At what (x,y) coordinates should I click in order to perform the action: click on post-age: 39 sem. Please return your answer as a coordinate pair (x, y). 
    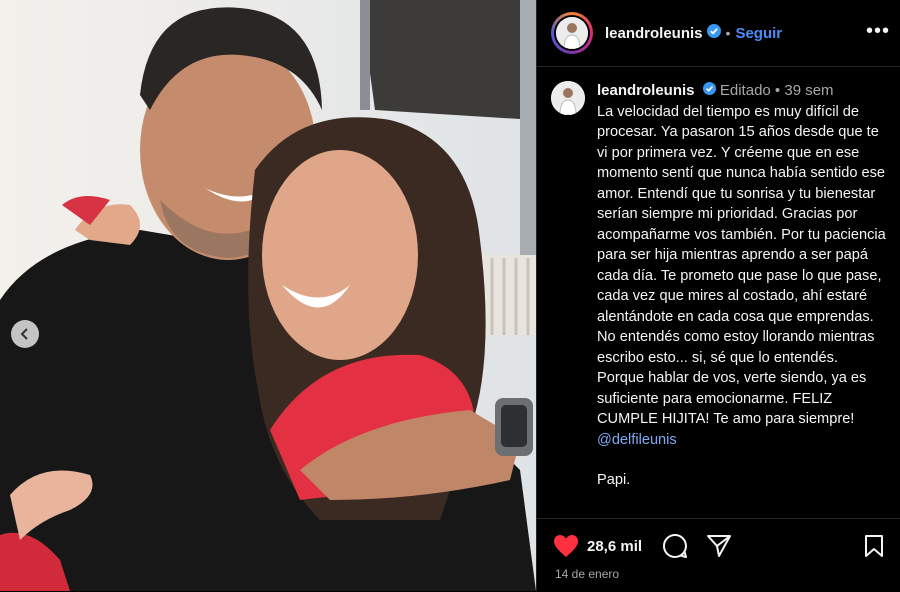
    Looking at the image, I should click on (809, 91).